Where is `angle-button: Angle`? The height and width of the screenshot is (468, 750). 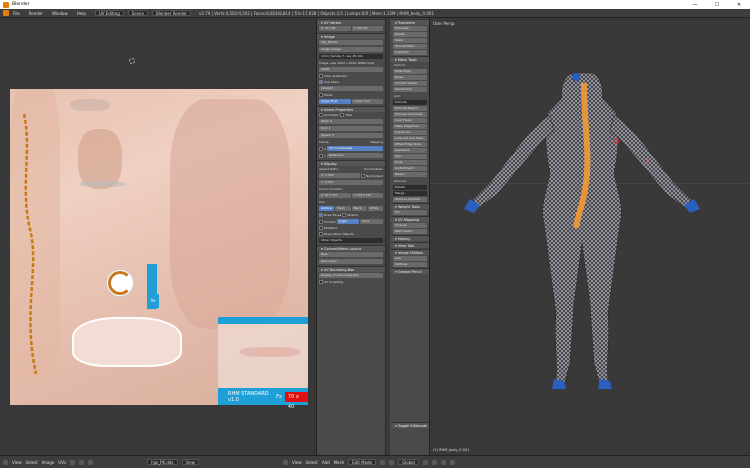
angle-button: Angle is located at coordinates (348, 221).